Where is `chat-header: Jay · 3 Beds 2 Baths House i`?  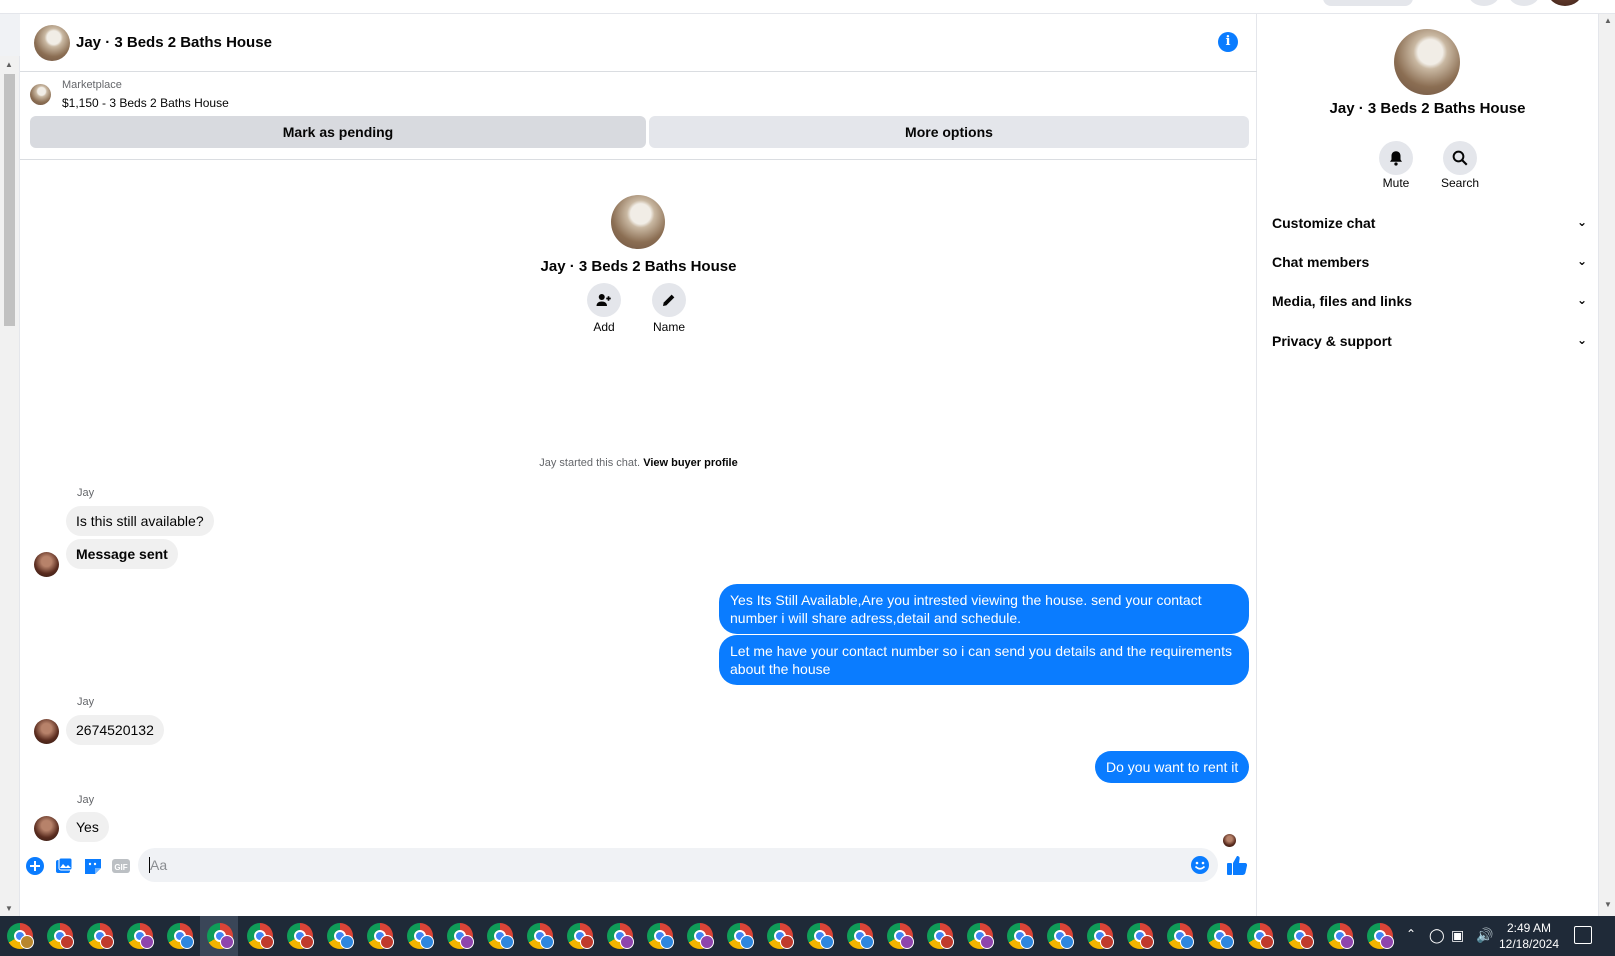 chat-header: Jay · 3 Beds 2 Baths House i is located at coordinates (638, 43).